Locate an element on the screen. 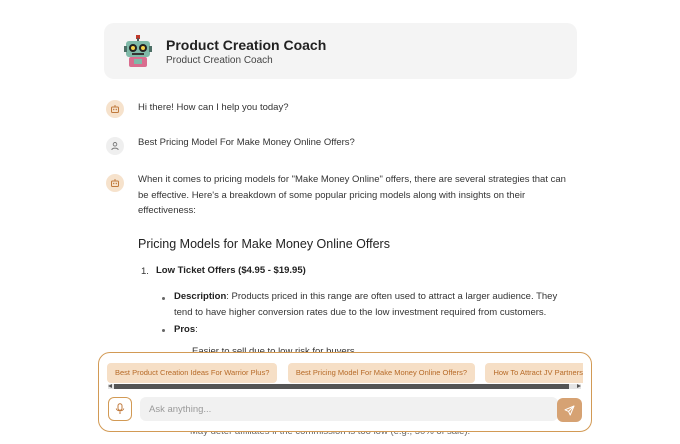 Image resolution: width=680 pixels, height=444 pixels. scroll-left-arrow-icon is located at coordinates (110, 386).